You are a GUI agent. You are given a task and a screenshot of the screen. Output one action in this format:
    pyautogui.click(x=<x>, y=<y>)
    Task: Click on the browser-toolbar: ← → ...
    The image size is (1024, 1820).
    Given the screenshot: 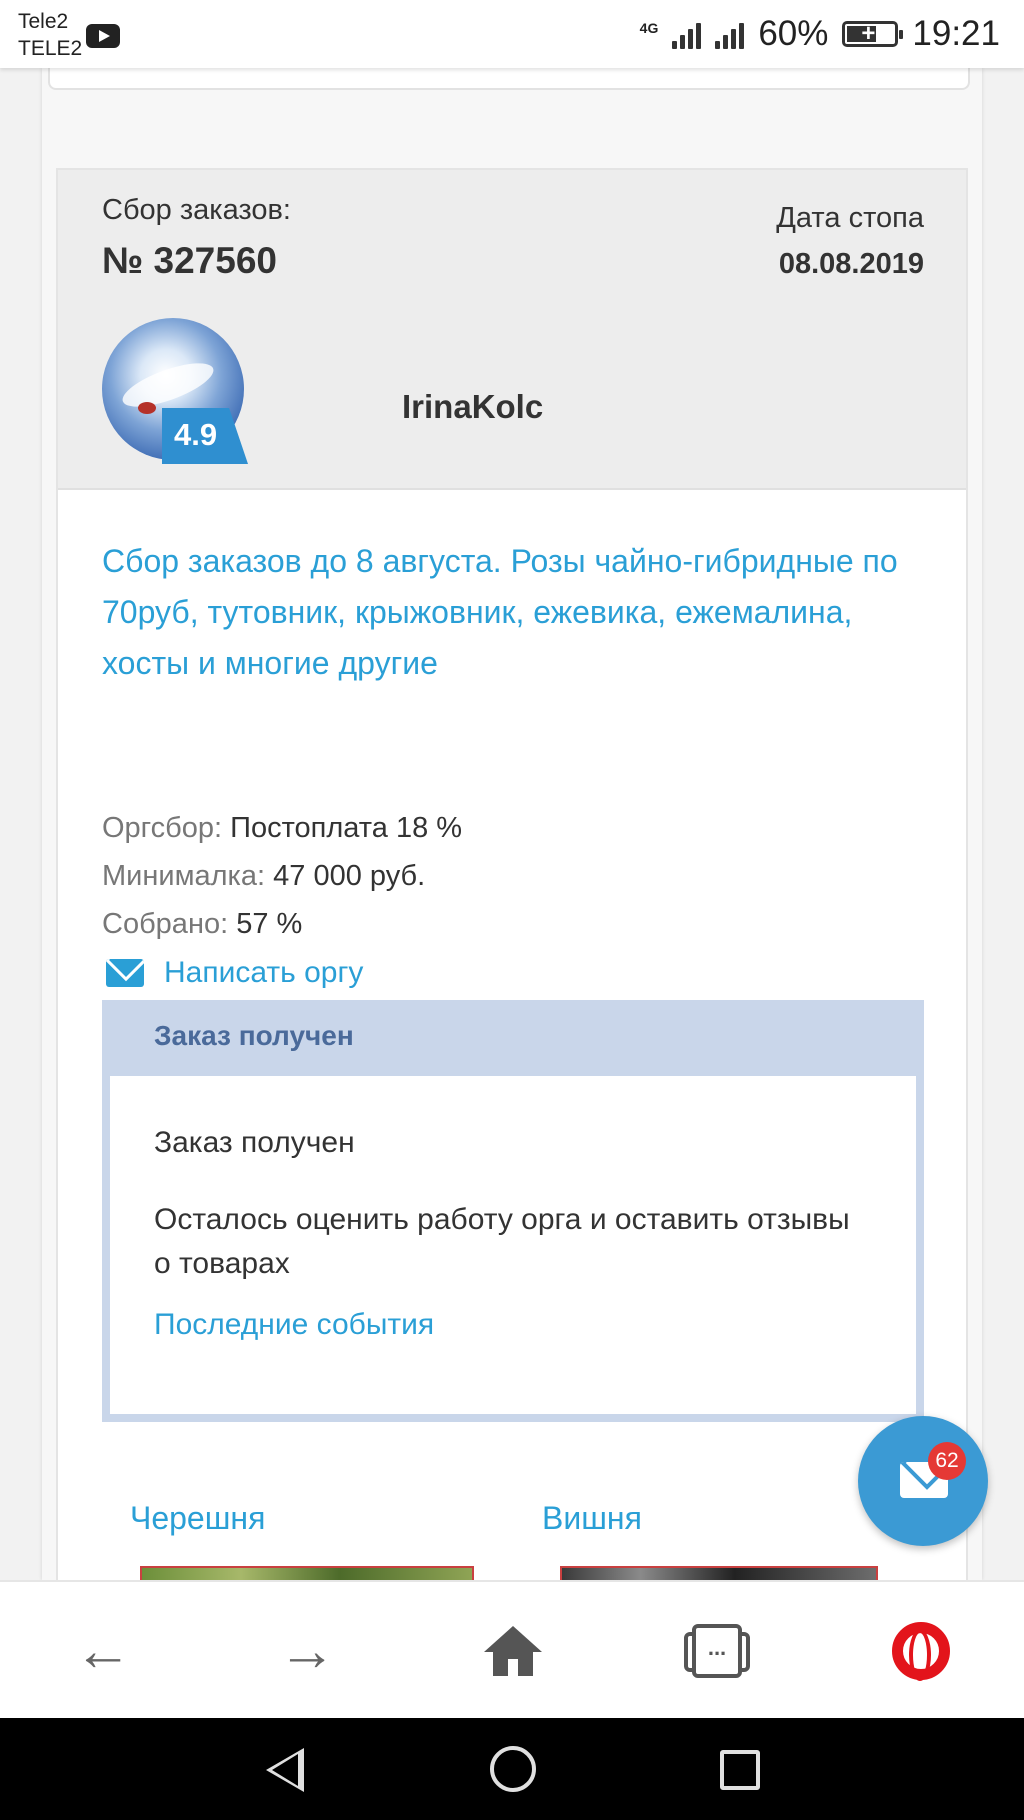 What is the action you would take?
    pyautogui.click(x=512, y=1649)
    